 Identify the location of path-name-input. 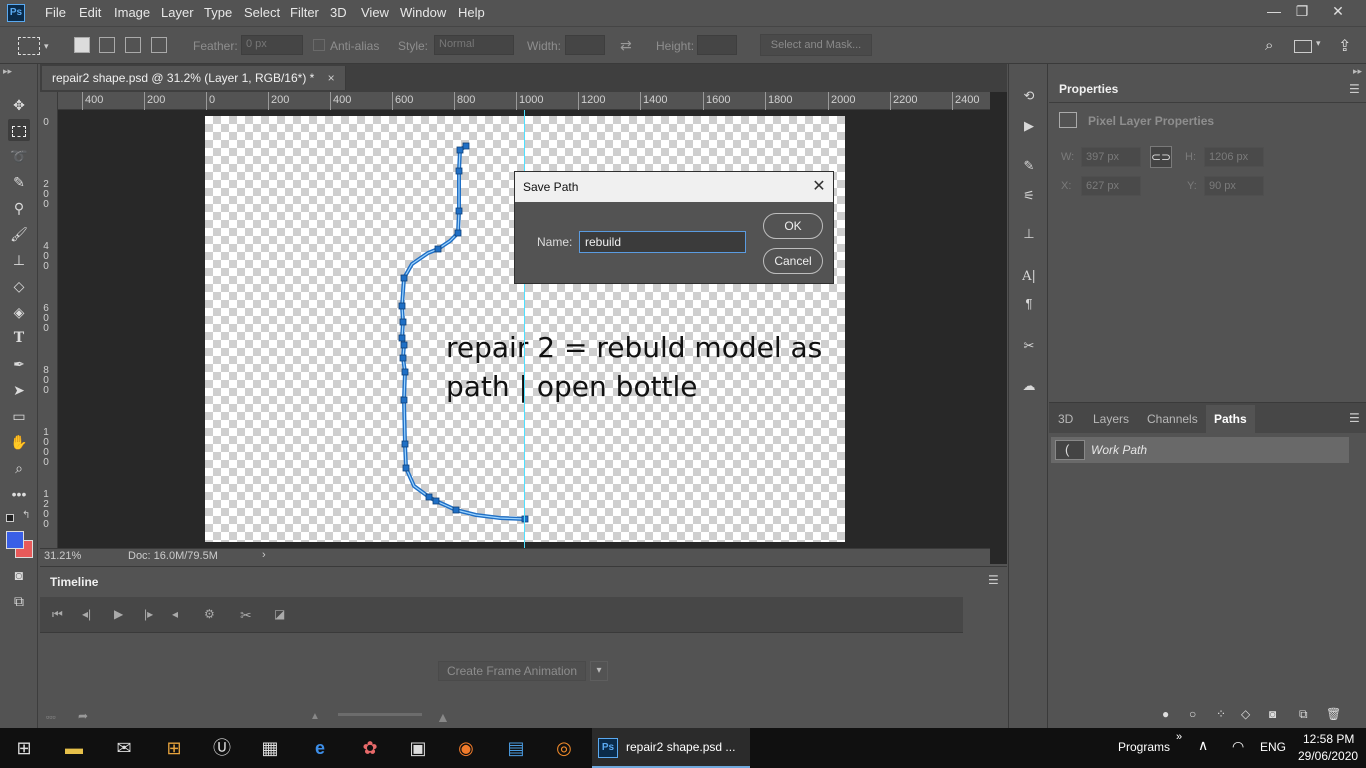
(662, 242).